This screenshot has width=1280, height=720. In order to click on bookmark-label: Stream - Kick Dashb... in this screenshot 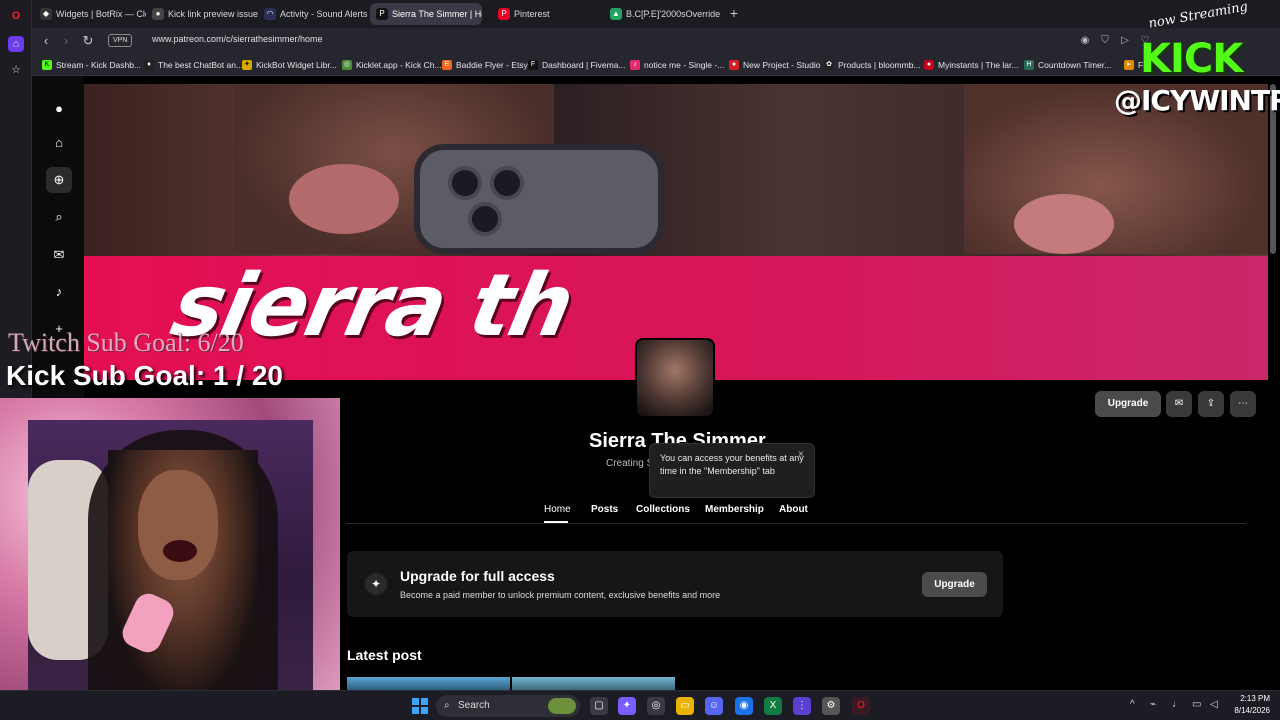, I will do `click(99, 65)`.